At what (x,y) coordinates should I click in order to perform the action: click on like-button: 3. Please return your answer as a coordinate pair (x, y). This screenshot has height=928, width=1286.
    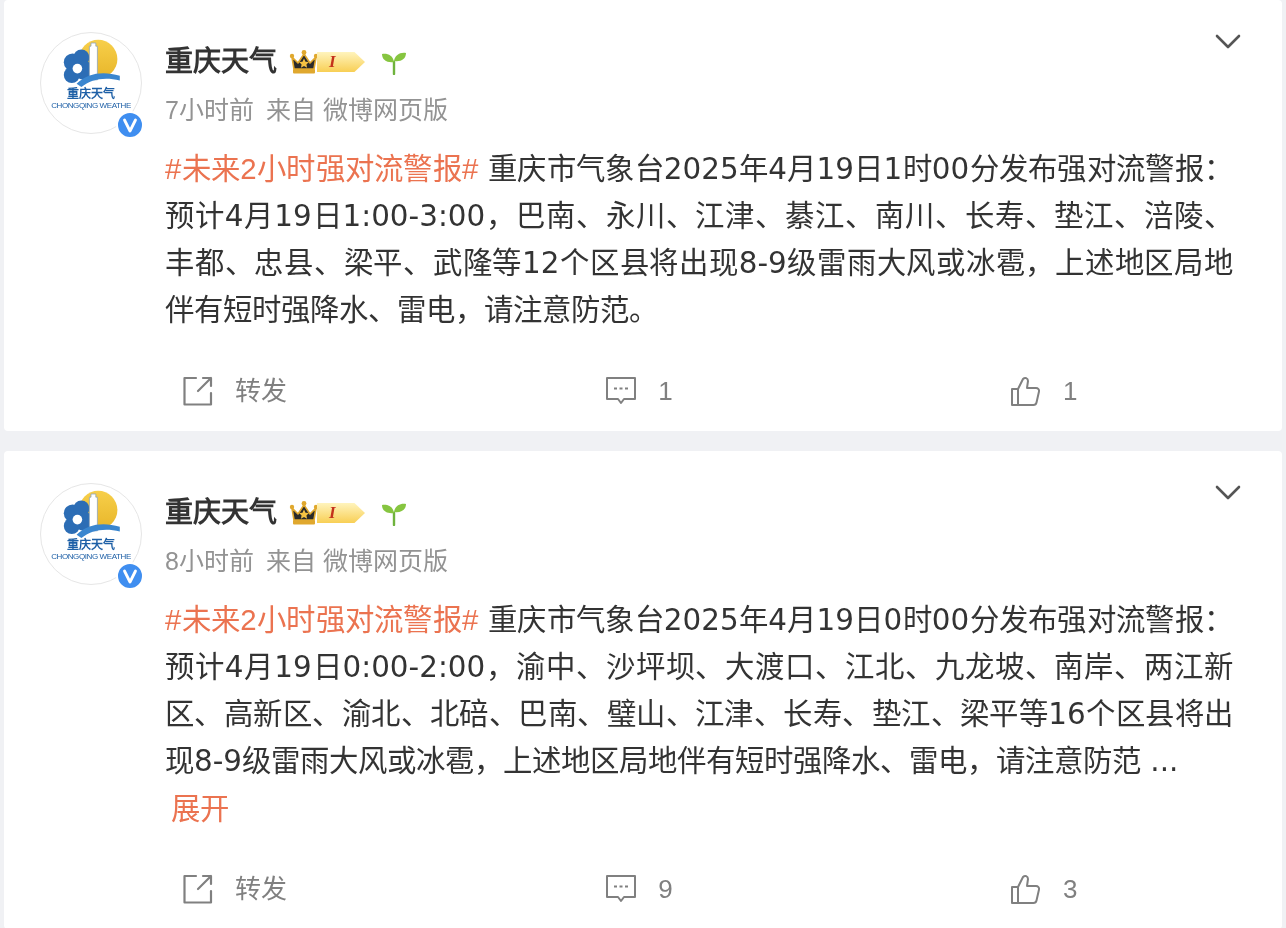
    Looking at the image, I should click on (1043, 889).